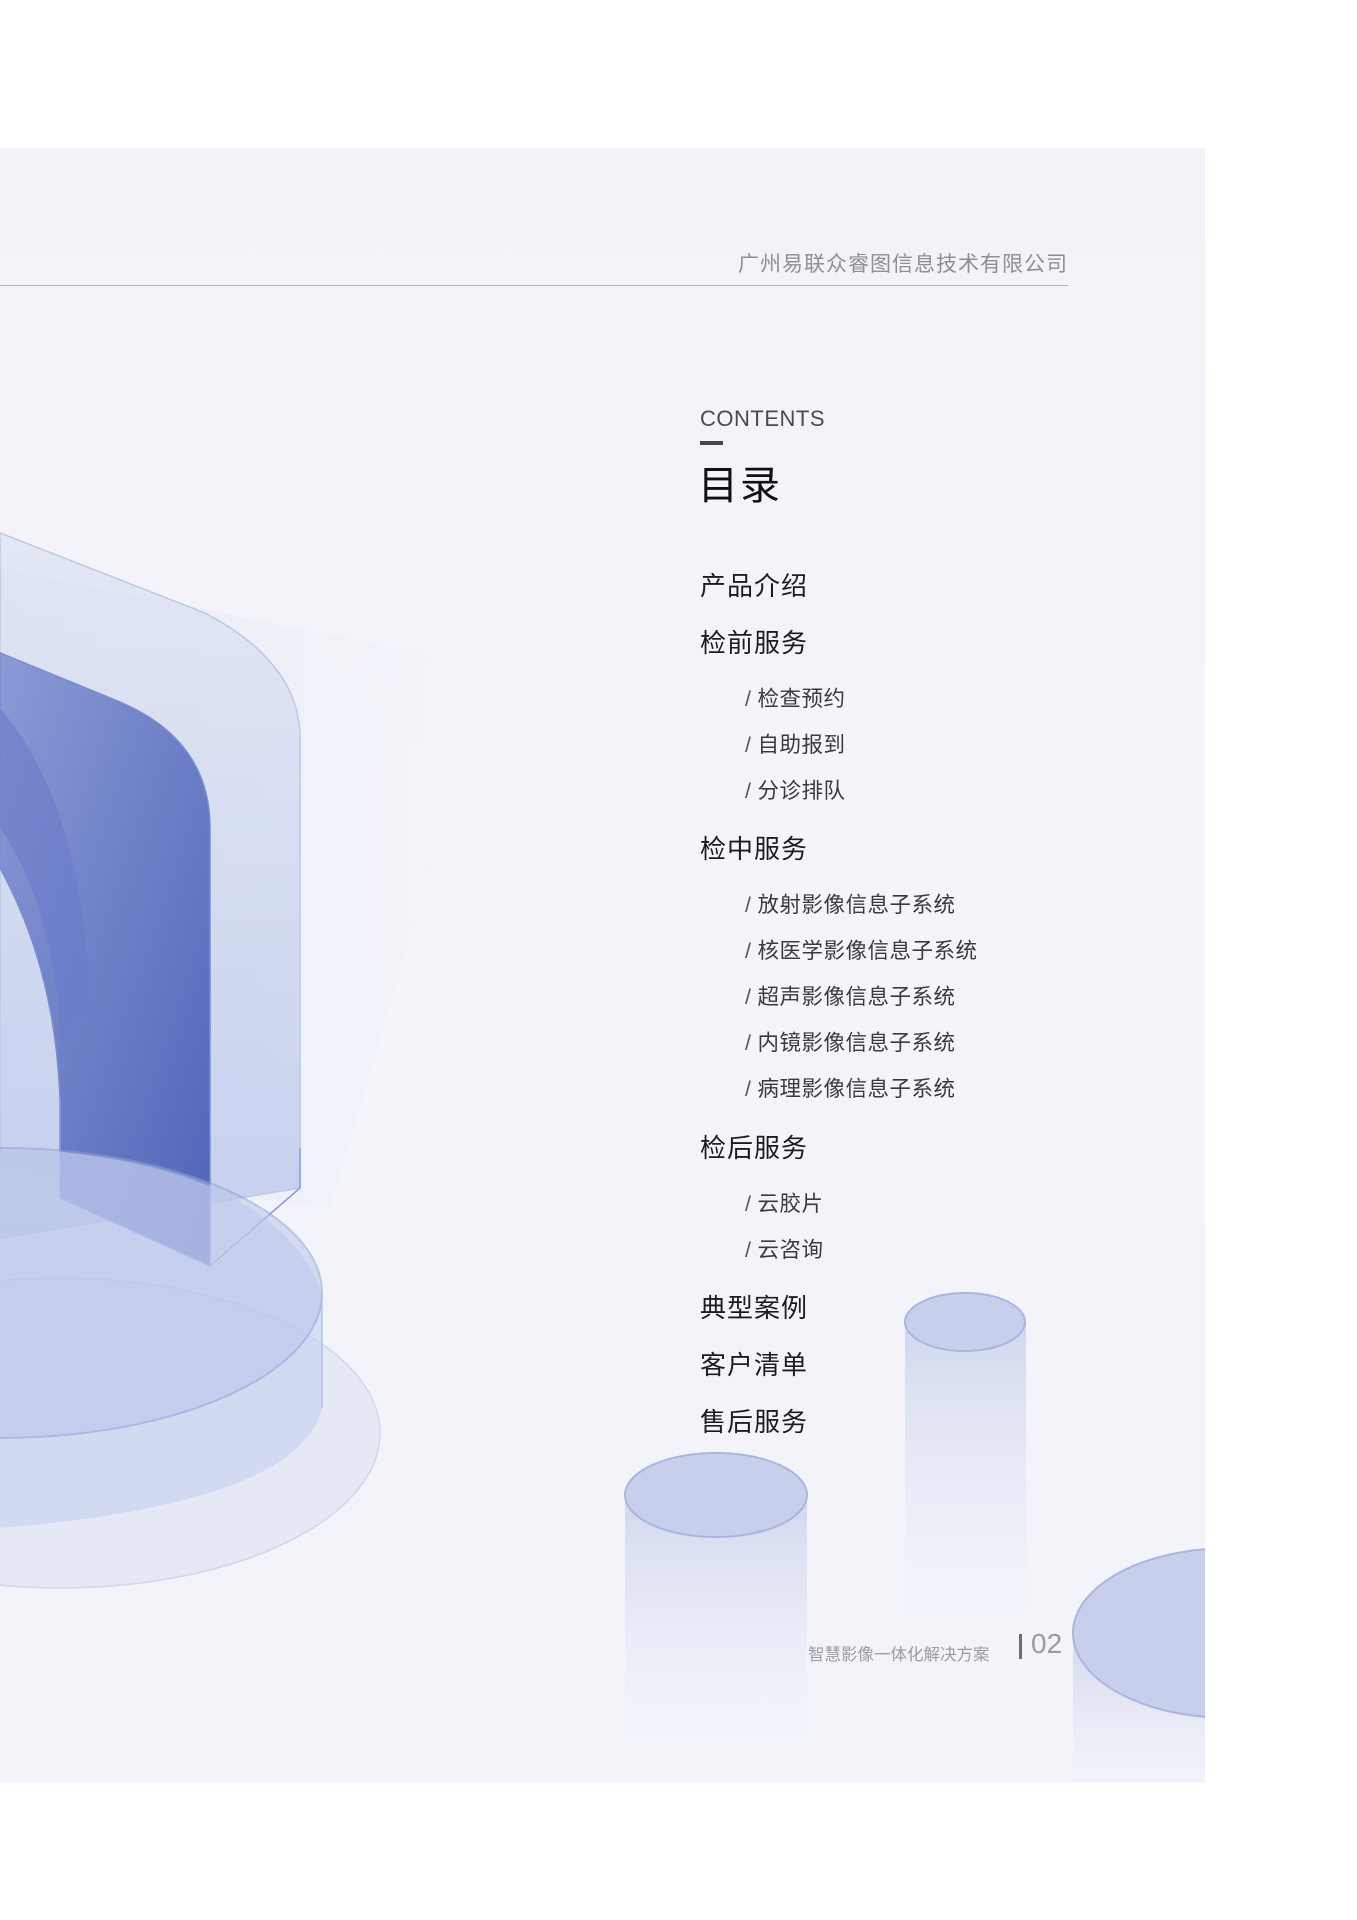  I want to click on toc-item: / 病理影像信息子系统, so click(850, 1087).